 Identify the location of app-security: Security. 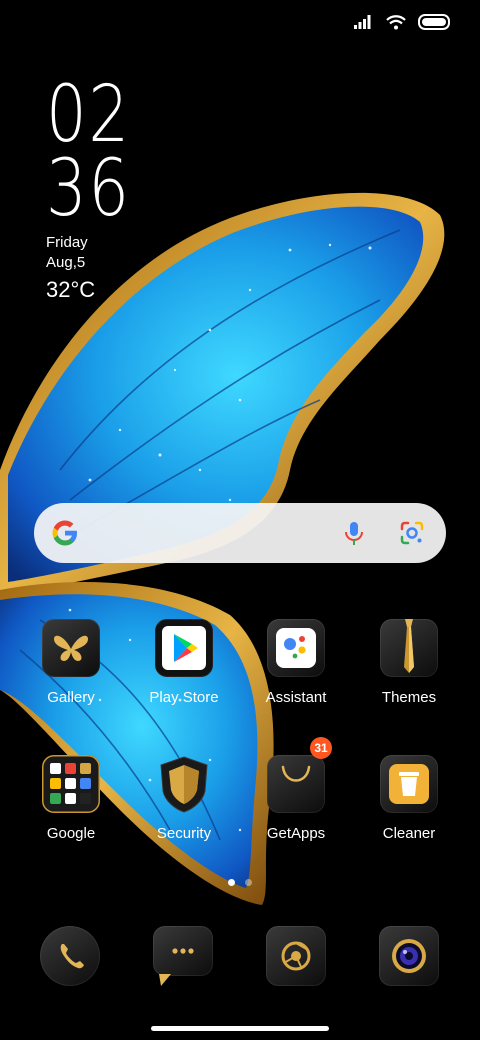
(184, 798).